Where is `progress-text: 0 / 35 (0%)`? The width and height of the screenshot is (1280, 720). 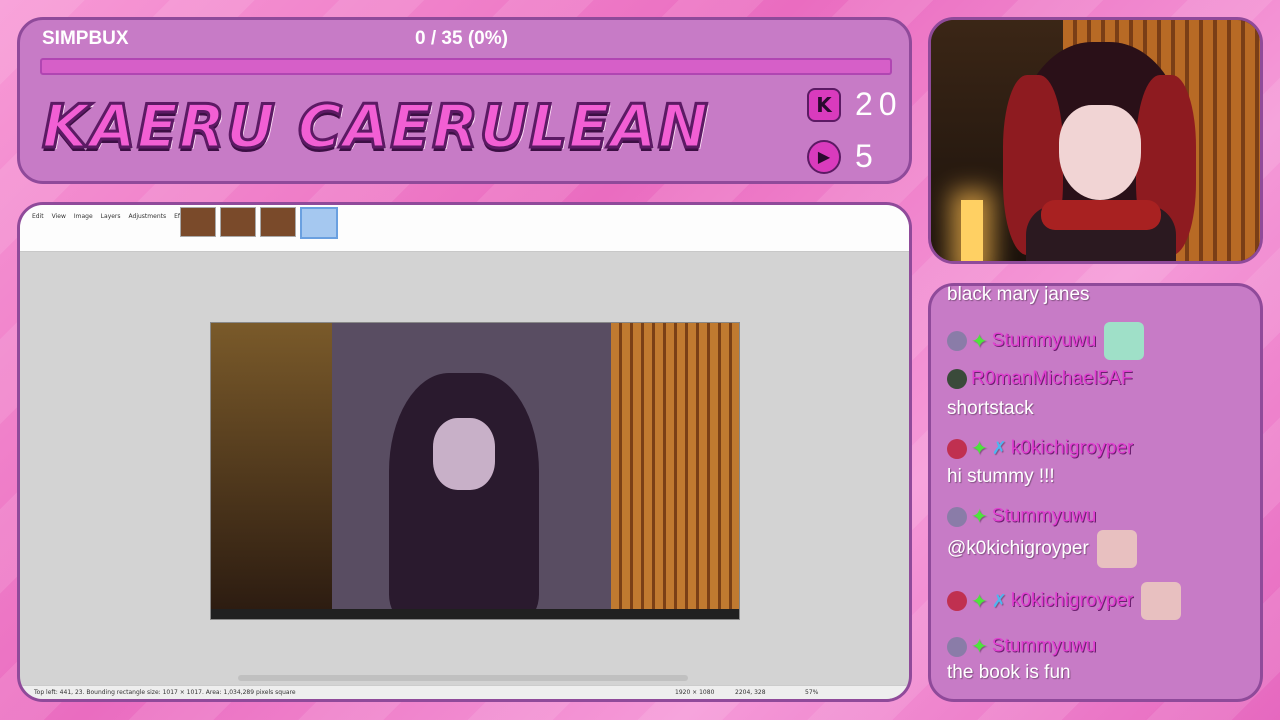
progress-text: 0 / 35 (0%) is located at coordinates (461, 38).